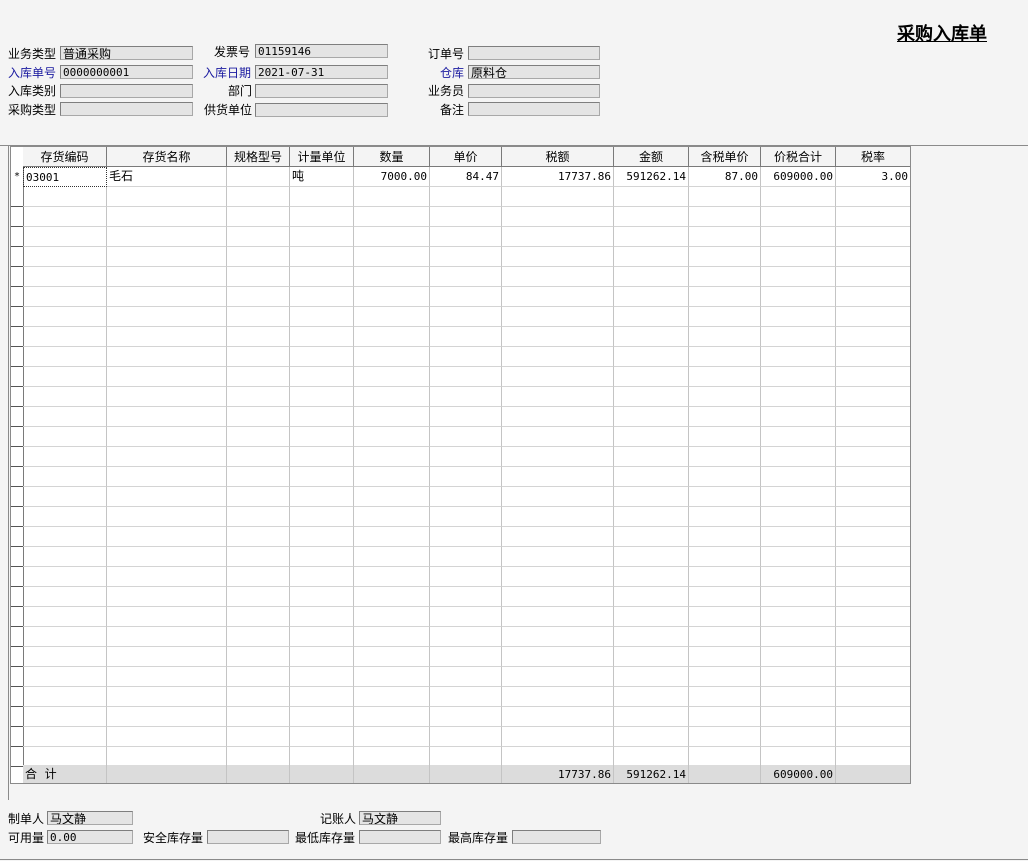 The image size is (1028, 861). What do you see at coordinates (798, 157) in the screenshot?
I see `col-header-total: 价税合计` at bounding box center [798, 157].